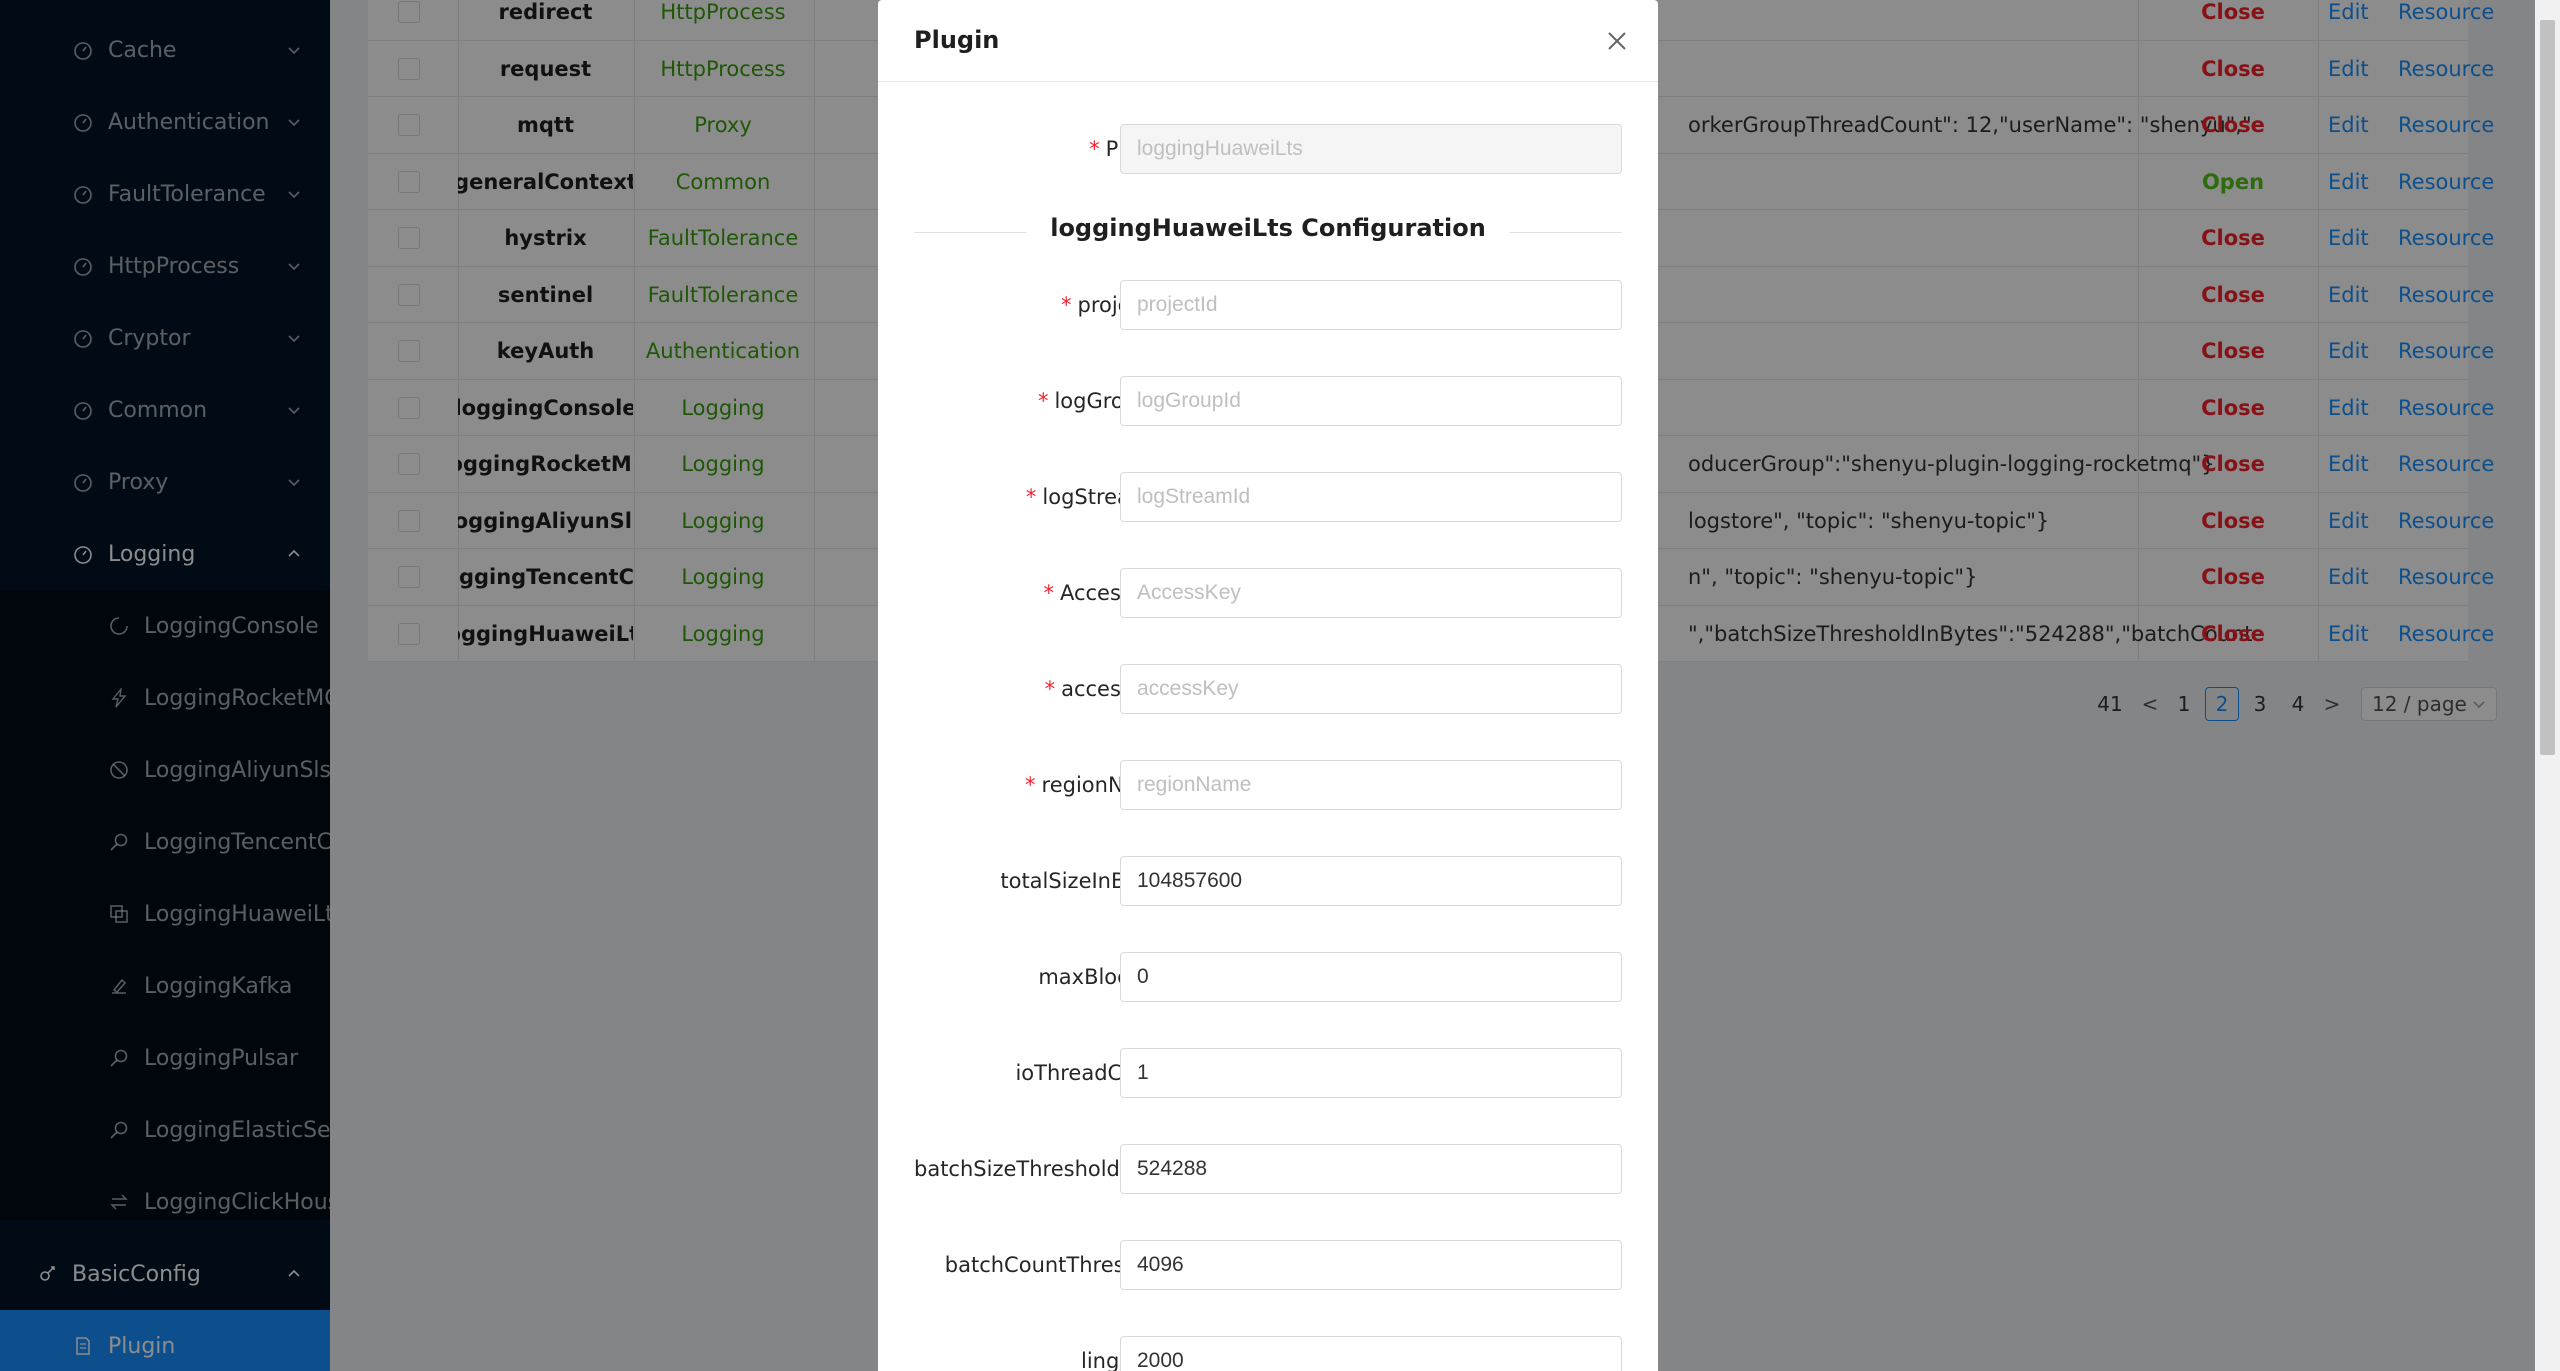 The image size is (2560, 1371). What do you see at coordinates (1371, 1169) in the screenshot?
I see `batchsizethresholdinbytes-input` at bounding box center [1371, 1169].